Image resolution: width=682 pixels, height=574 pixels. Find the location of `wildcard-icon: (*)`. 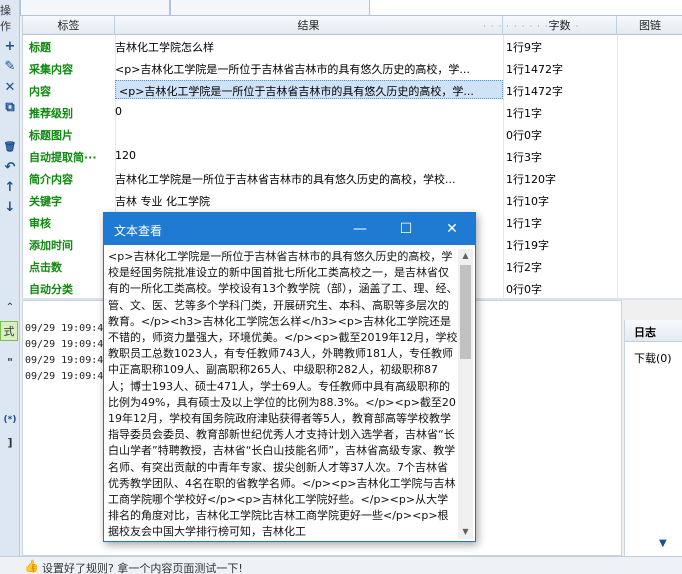

wildcard-icon: (*) is located at coordinates (10, 420).